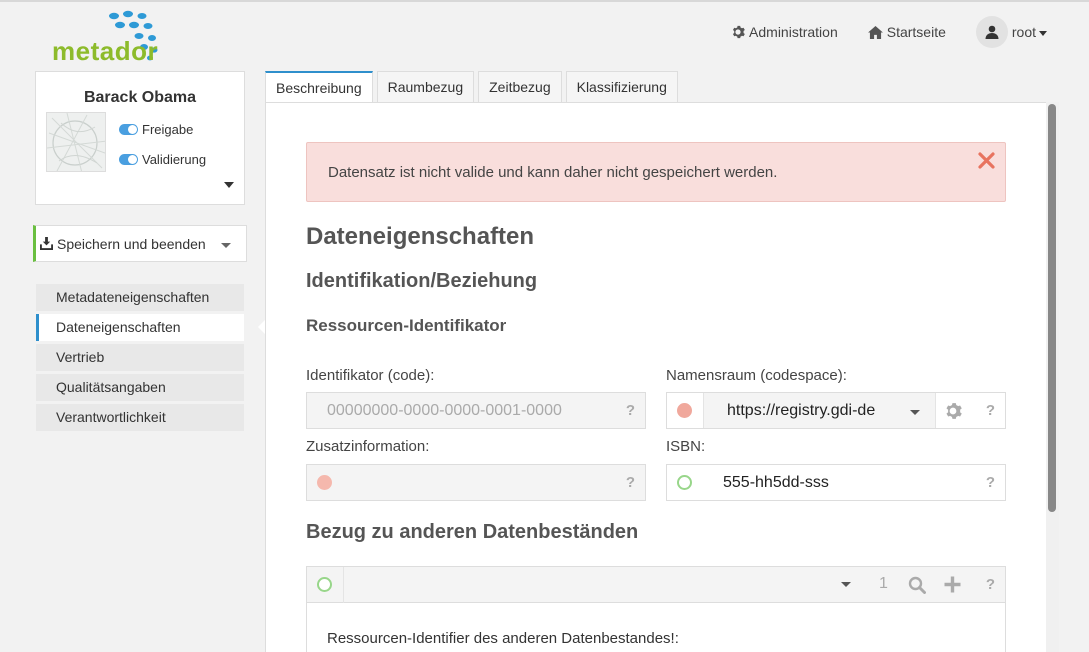 The width and height of the screenshot is (1089, 652). I want to click on save-and-exit-button: Speichern und beenden, so click(140, 243).